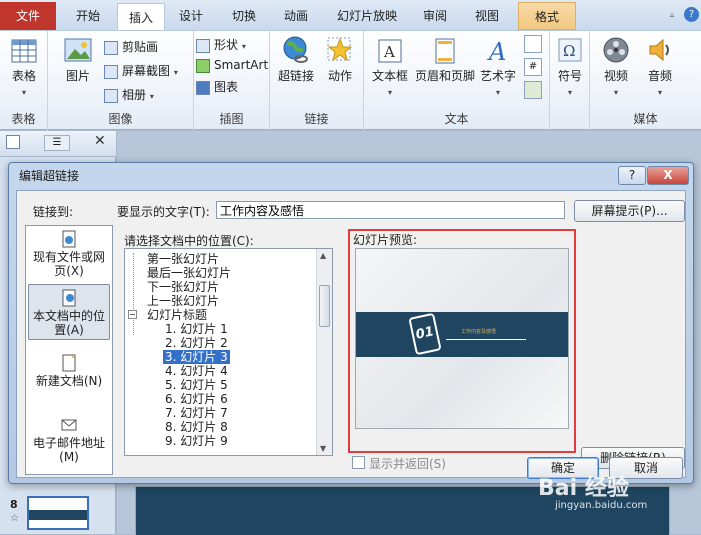 The image size is (701, 535). Describe the element at coordinates (241, 65) in the screenshot. I see `smartart-label: SmartArt` at that location.